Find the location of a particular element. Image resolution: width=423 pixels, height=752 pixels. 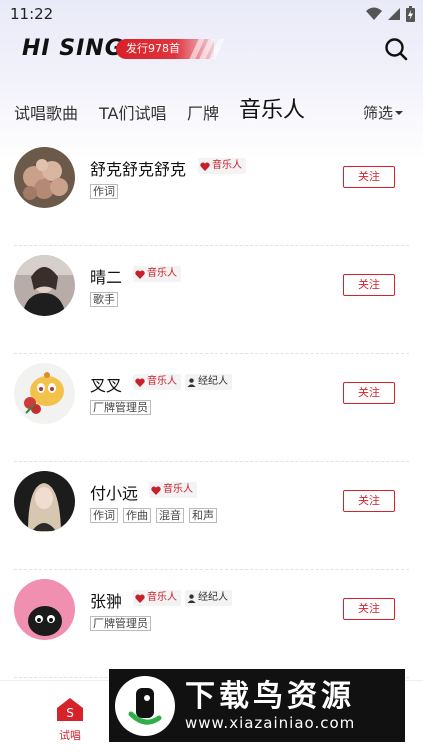

watermark-overlay: 下载鸟资源 www.xiazainiao.com is located at coordinates (257, 705).